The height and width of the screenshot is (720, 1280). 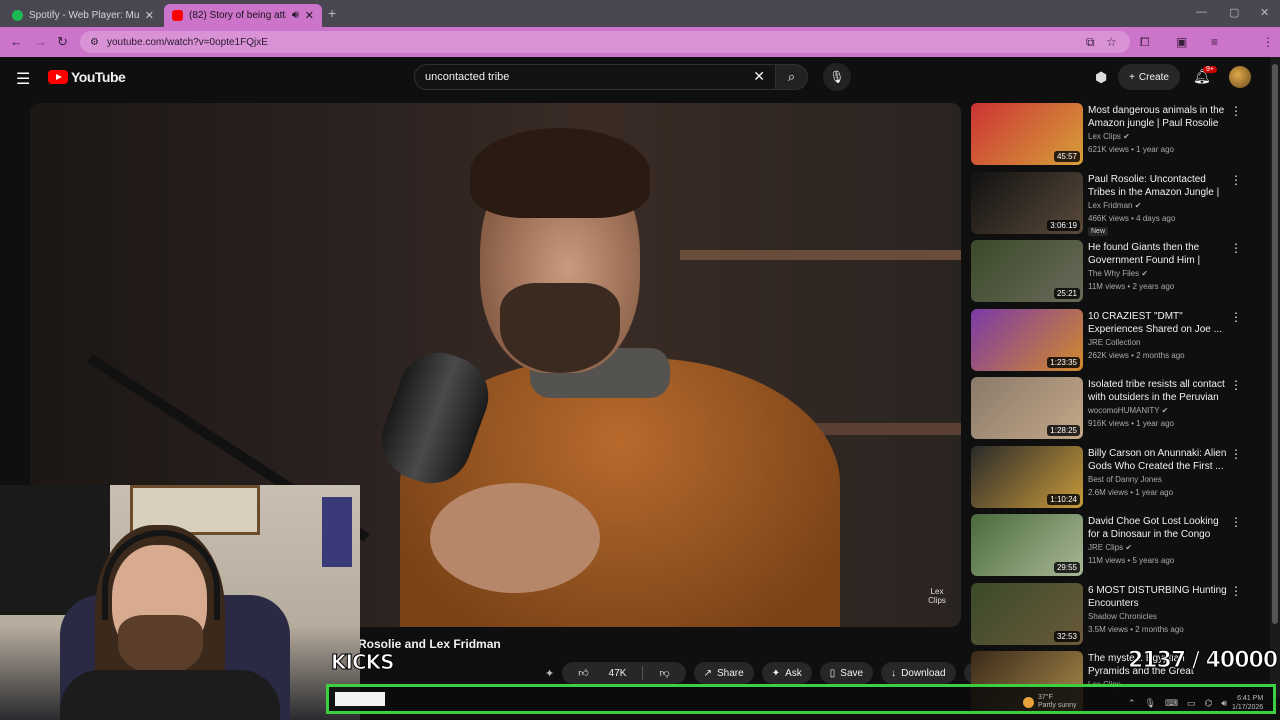 What do you see at coordinates (332, 13) in the screenshot?
I see `new-tab-button: +` at bounding box center [332, 13].